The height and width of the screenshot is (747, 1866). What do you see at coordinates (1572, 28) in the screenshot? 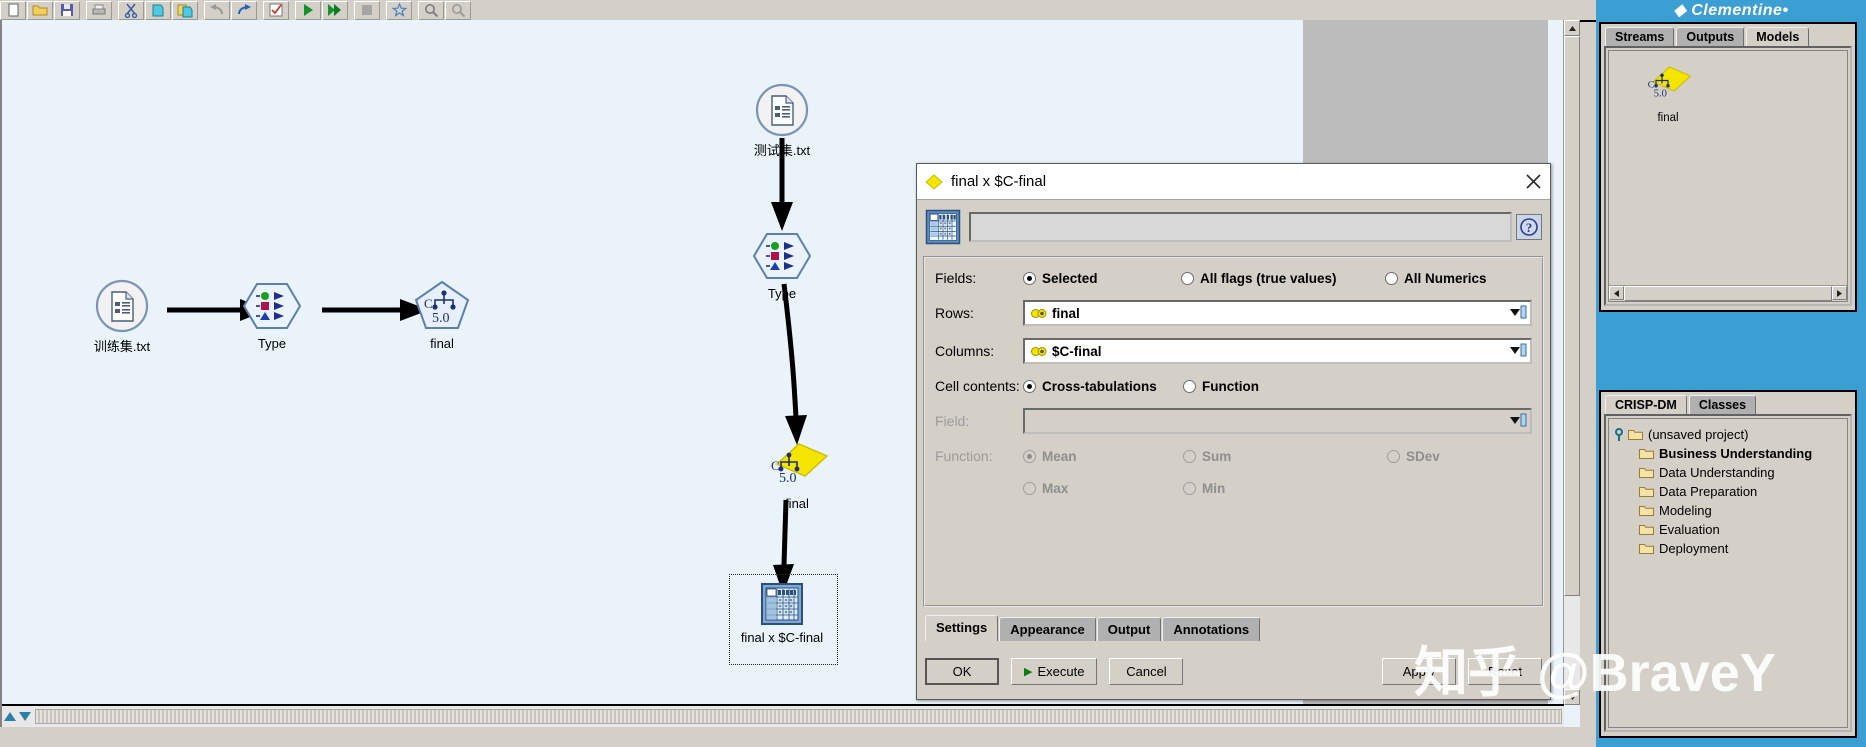
I see `scroll-up-arrow` at bounding box center [1572, 28].